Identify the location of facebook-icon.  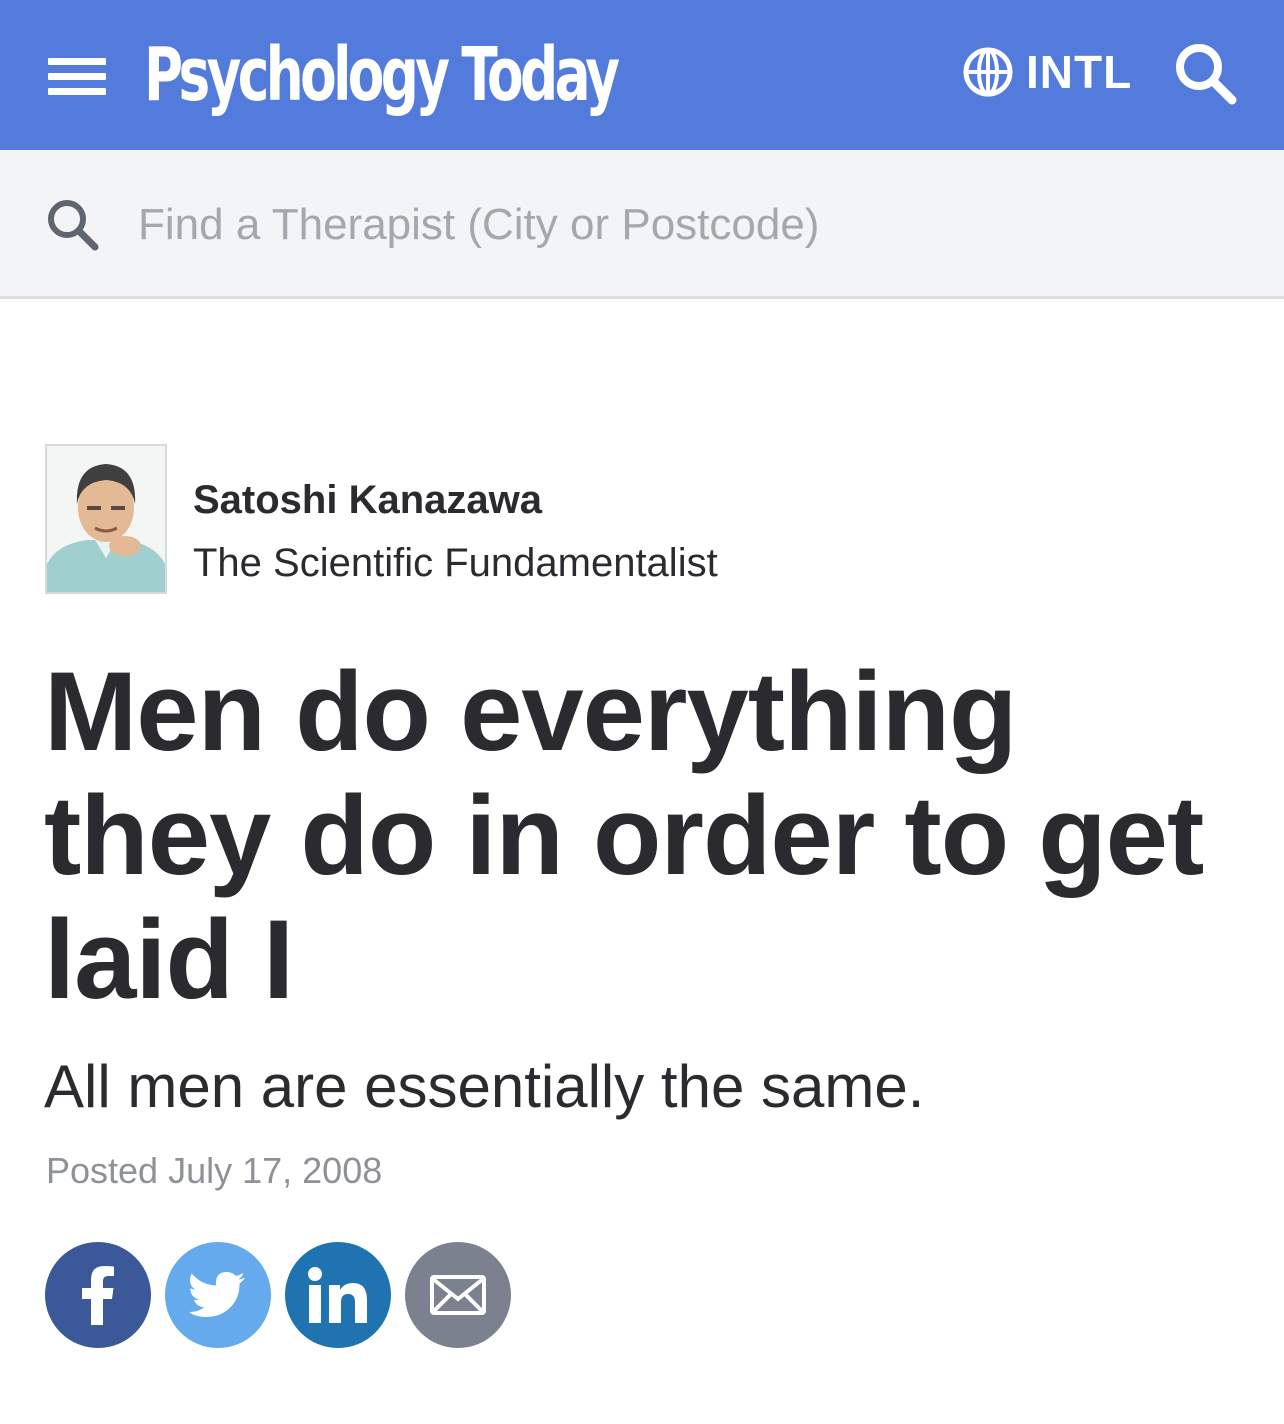
(98, 1295).